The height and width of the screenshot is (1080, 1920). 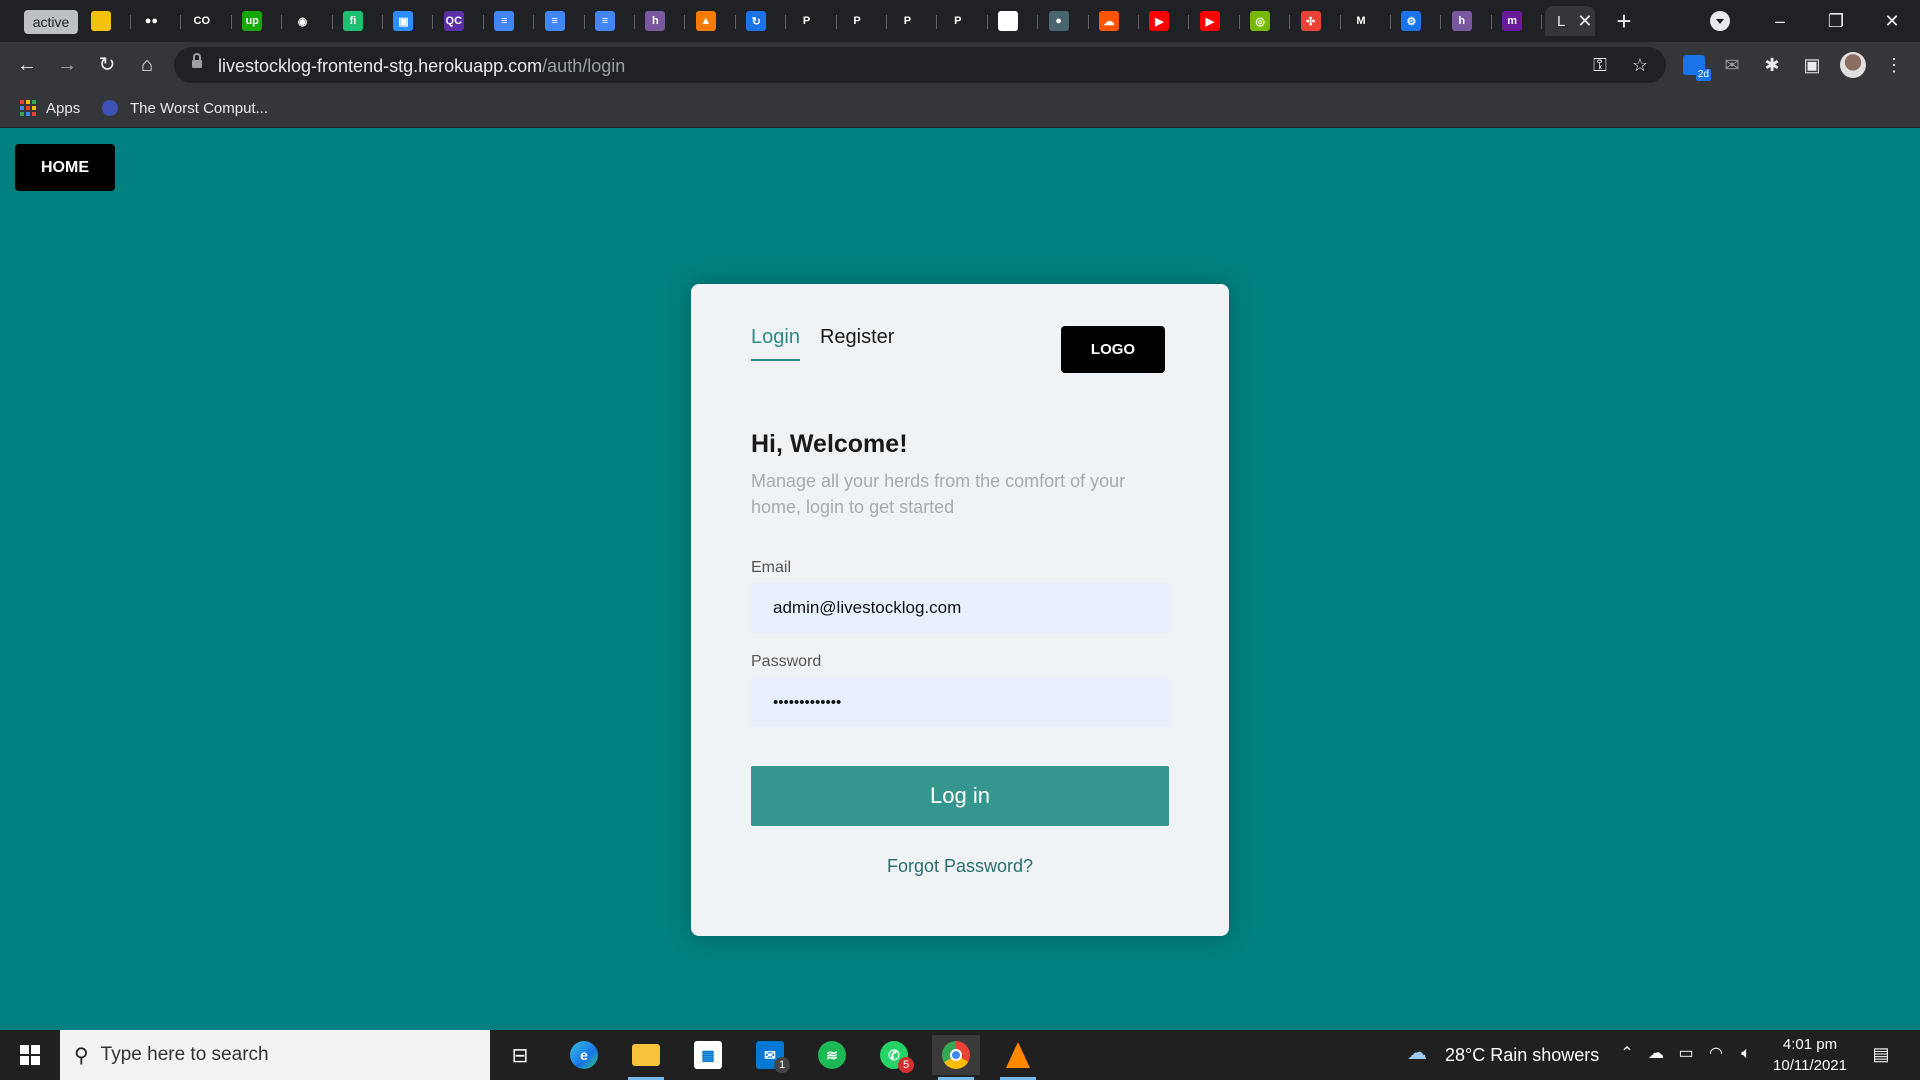 I want to click on spotify-icon: ≋, so click(x=832, y=1055).